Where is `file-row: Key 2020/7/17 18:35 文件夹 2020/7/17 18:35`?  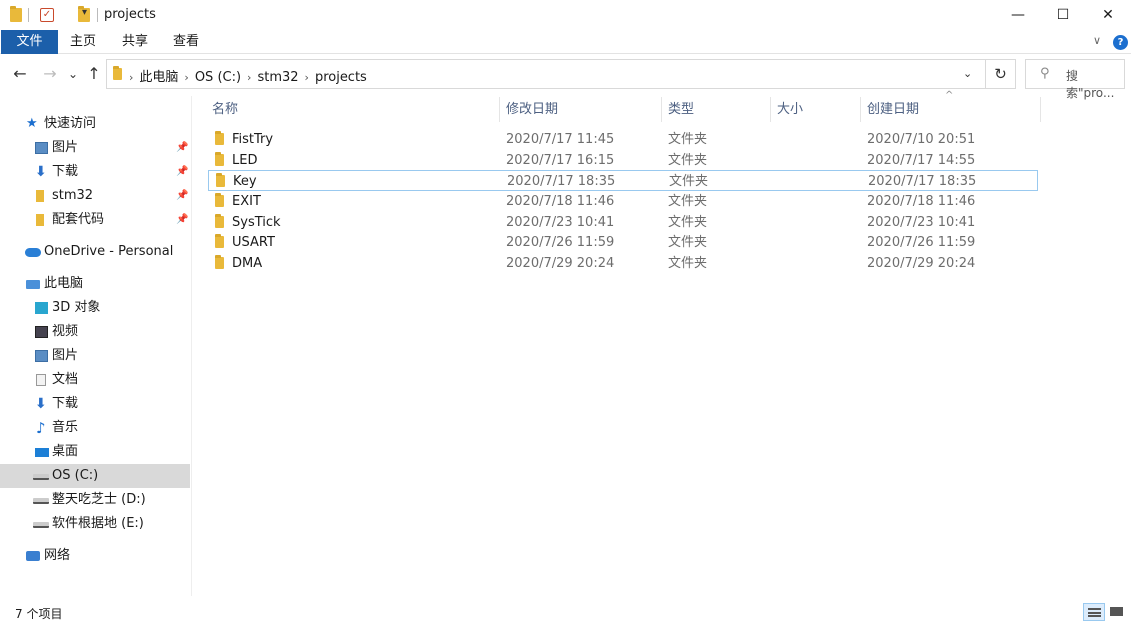 file-row: Key 2020/7/17 18:35 文件夹 2020/7/17 18:35 is located at coordinates (623, 180).